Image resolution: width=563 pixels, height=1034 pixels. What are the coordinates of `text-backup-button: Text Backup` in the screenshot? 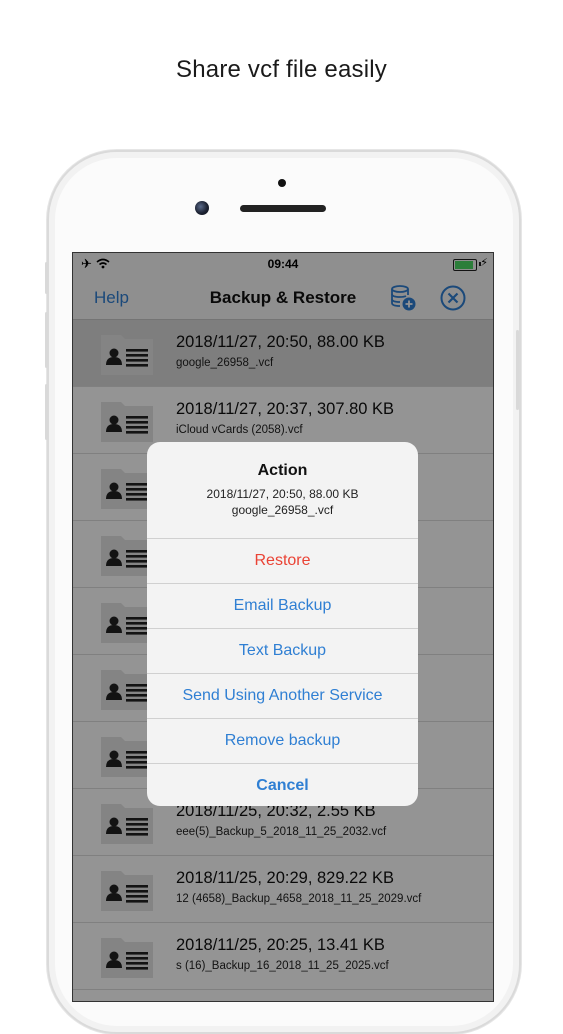 It's located at (282, 651).